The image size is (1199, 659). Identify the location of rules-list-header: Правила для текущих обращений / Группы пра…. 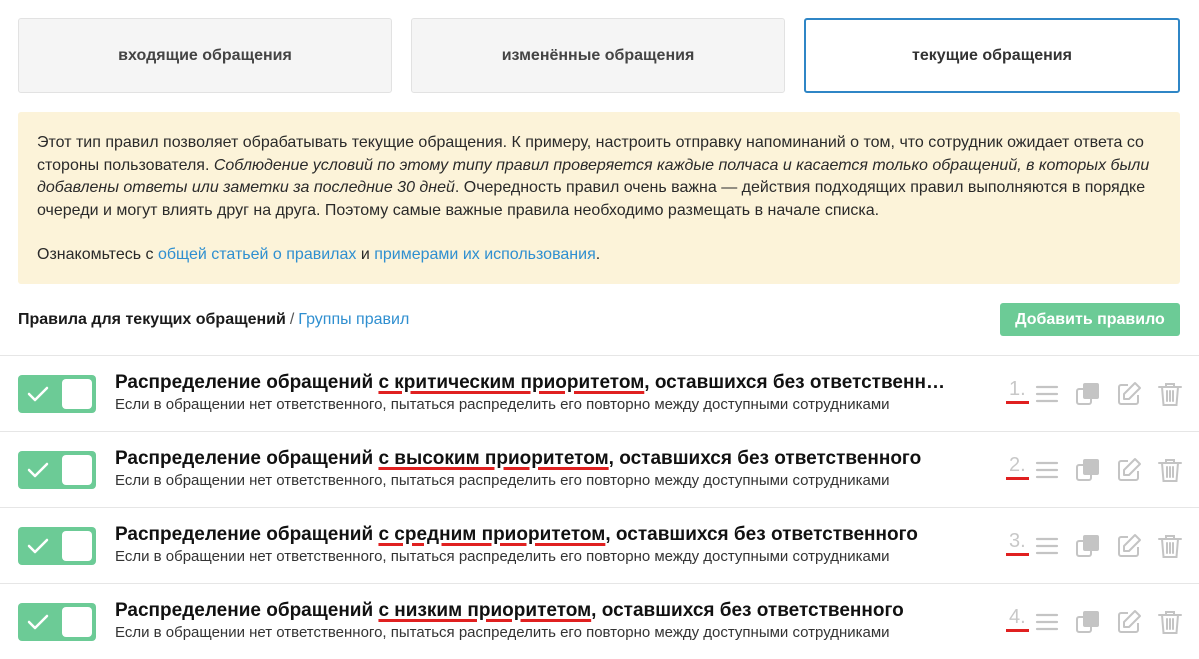
(599, 319).